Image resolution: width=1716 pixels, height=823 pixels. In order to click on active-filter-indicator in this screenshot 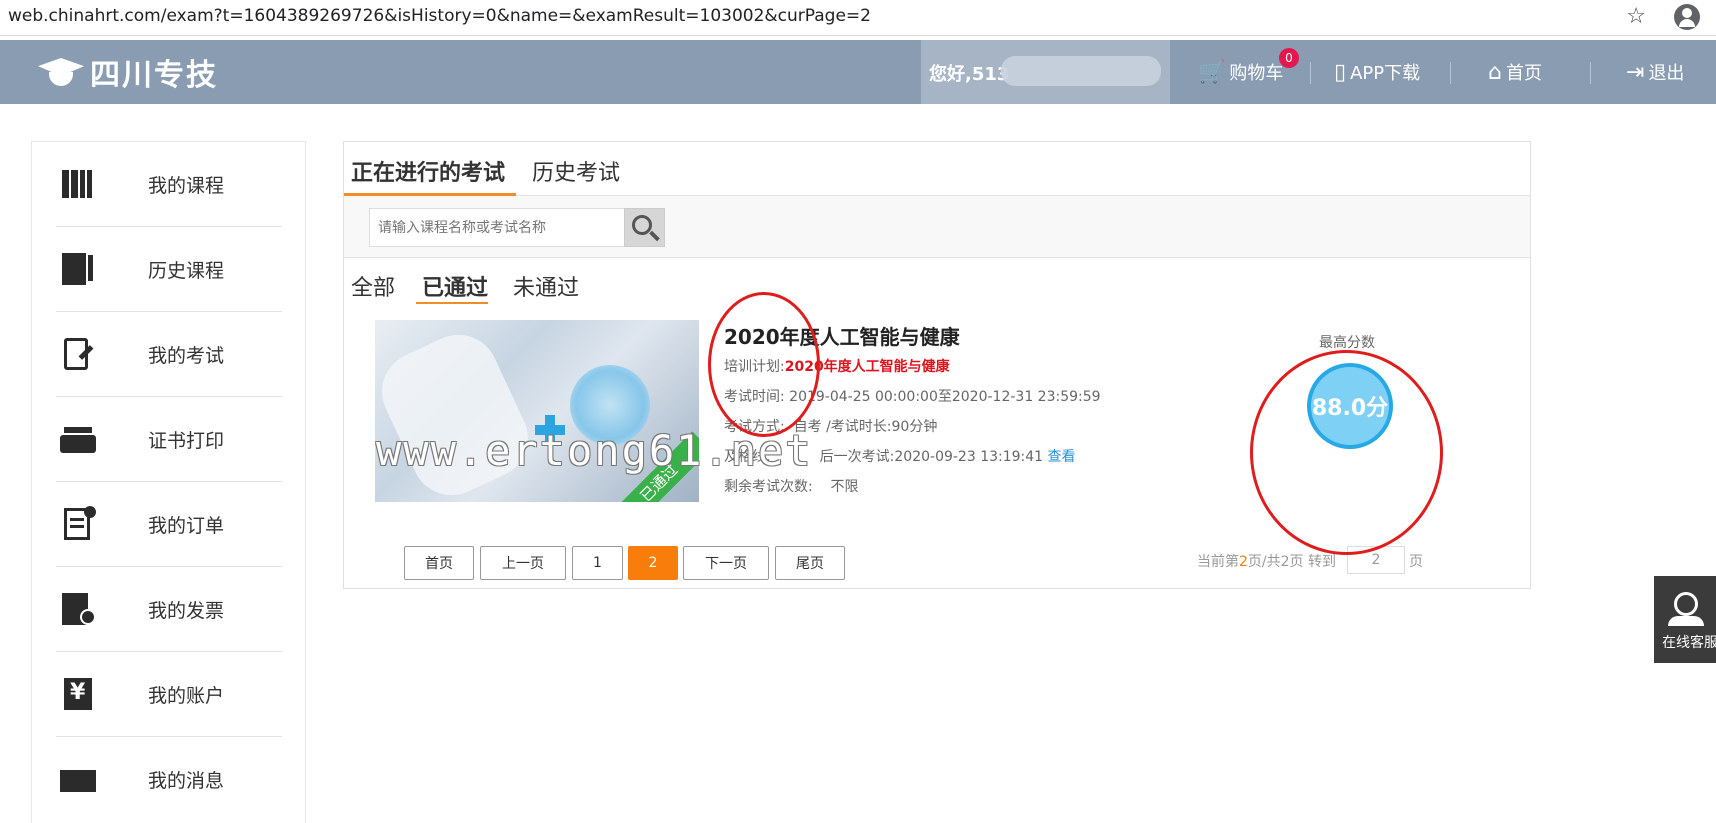, I will do `click(452, 303)`.